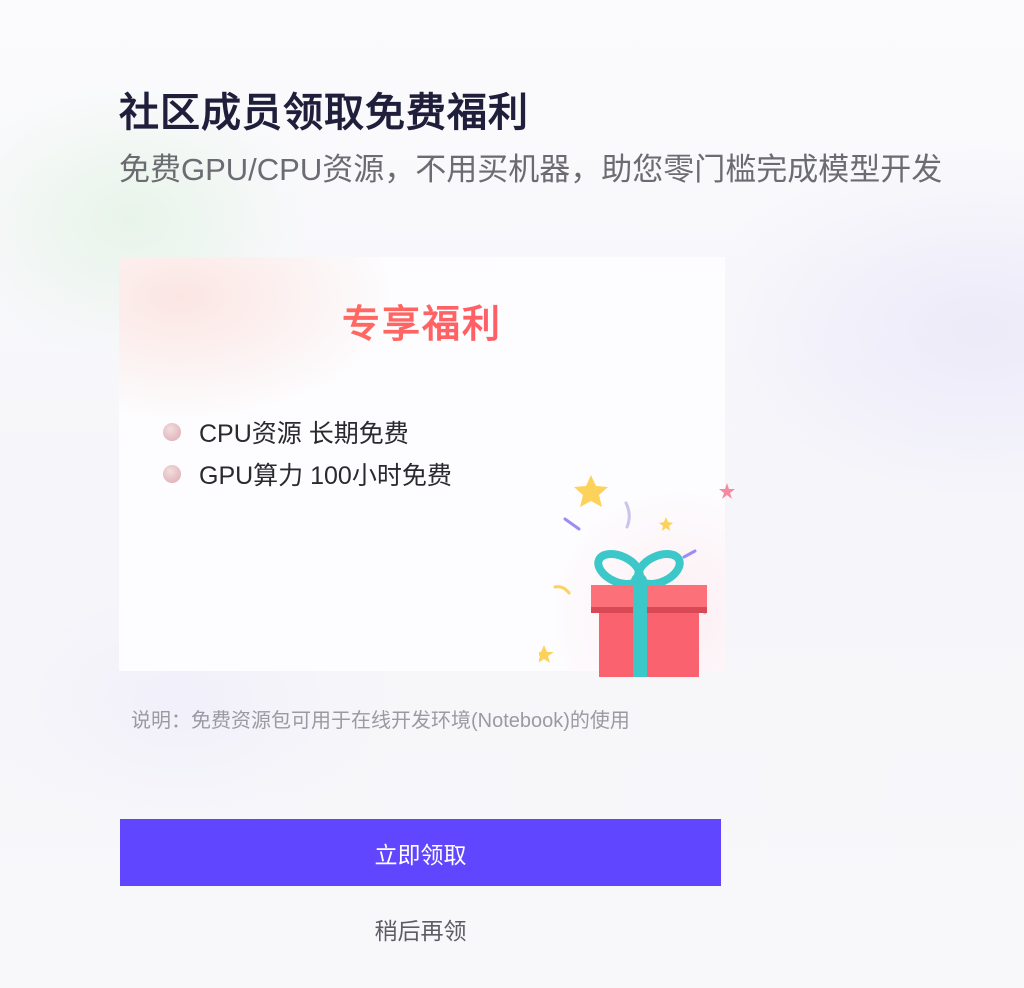 This screenshot has width=1024, height=988. I want to click on page-title: 社区成员领取免费福利, so click(324, 113).